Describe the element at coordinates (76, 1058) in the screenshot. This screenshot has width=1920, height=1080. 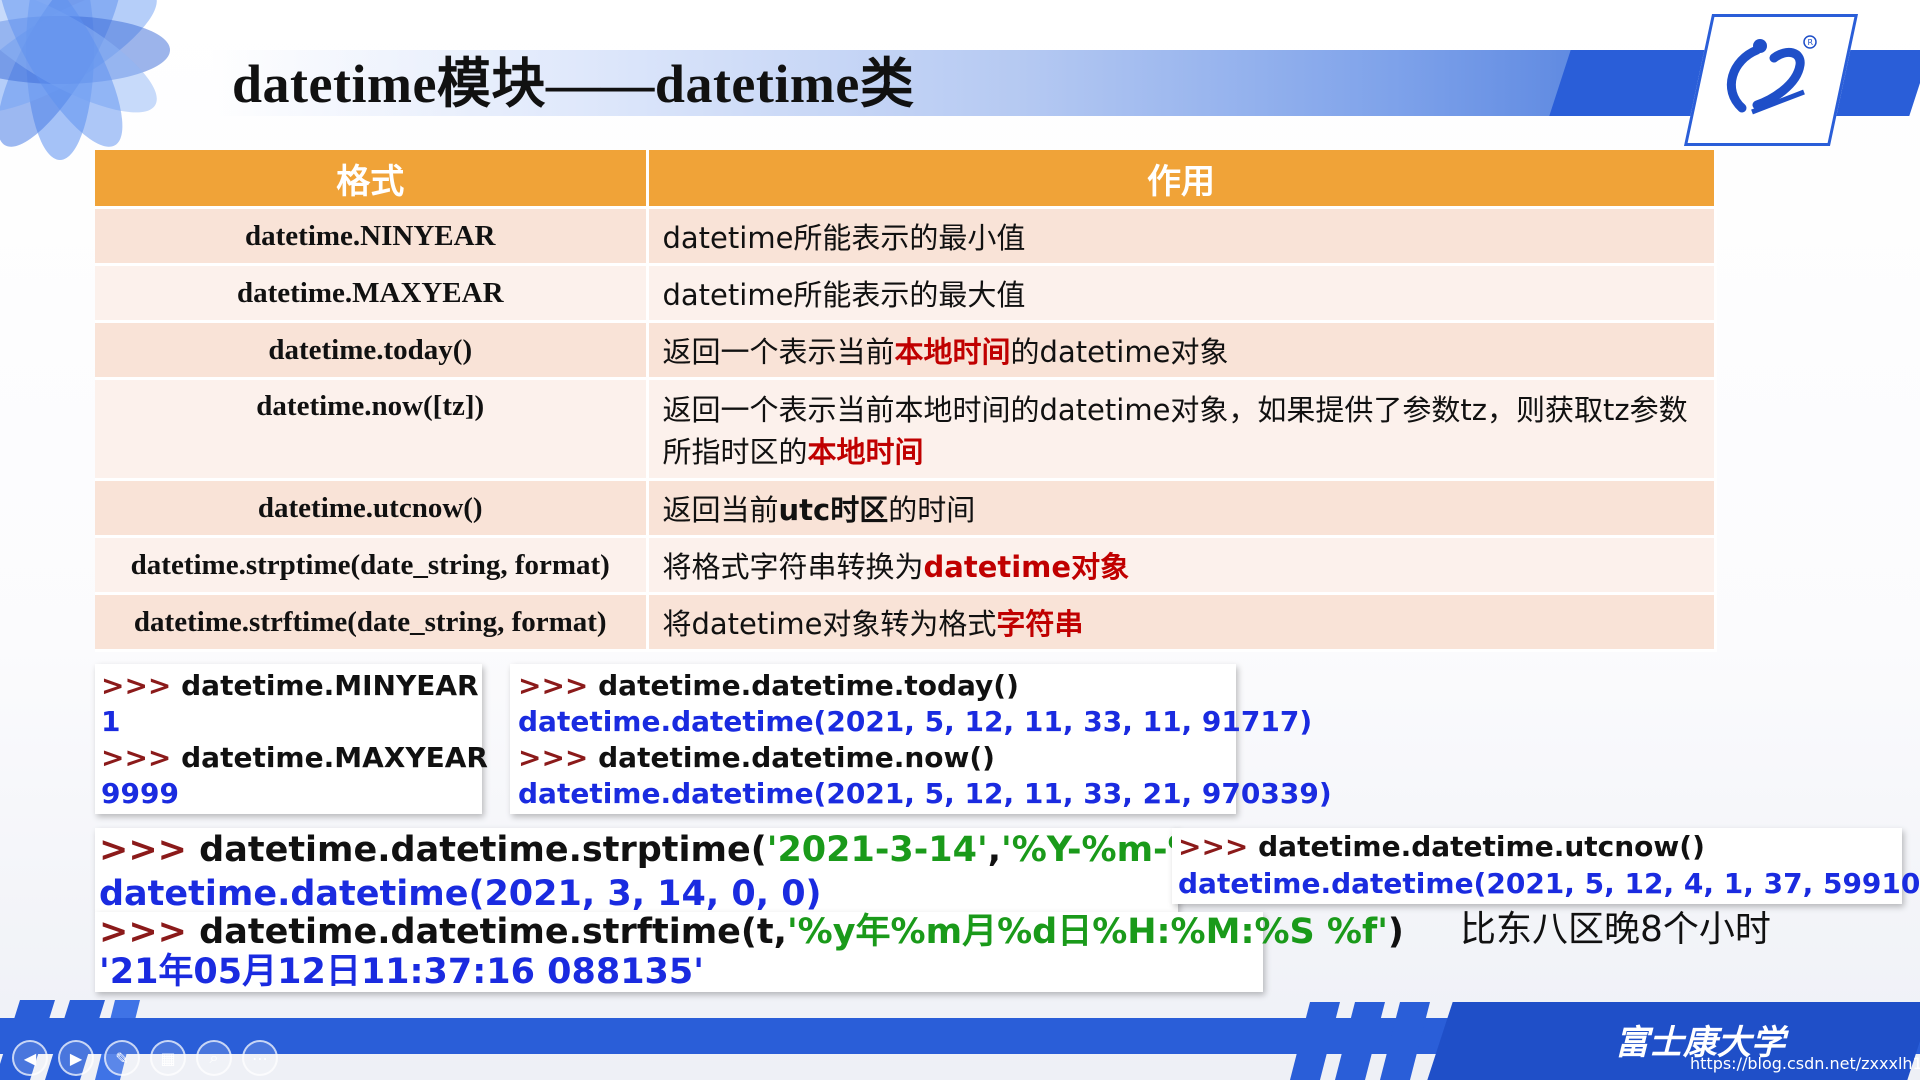
I see `next-slide-icon: ▶` at that location.